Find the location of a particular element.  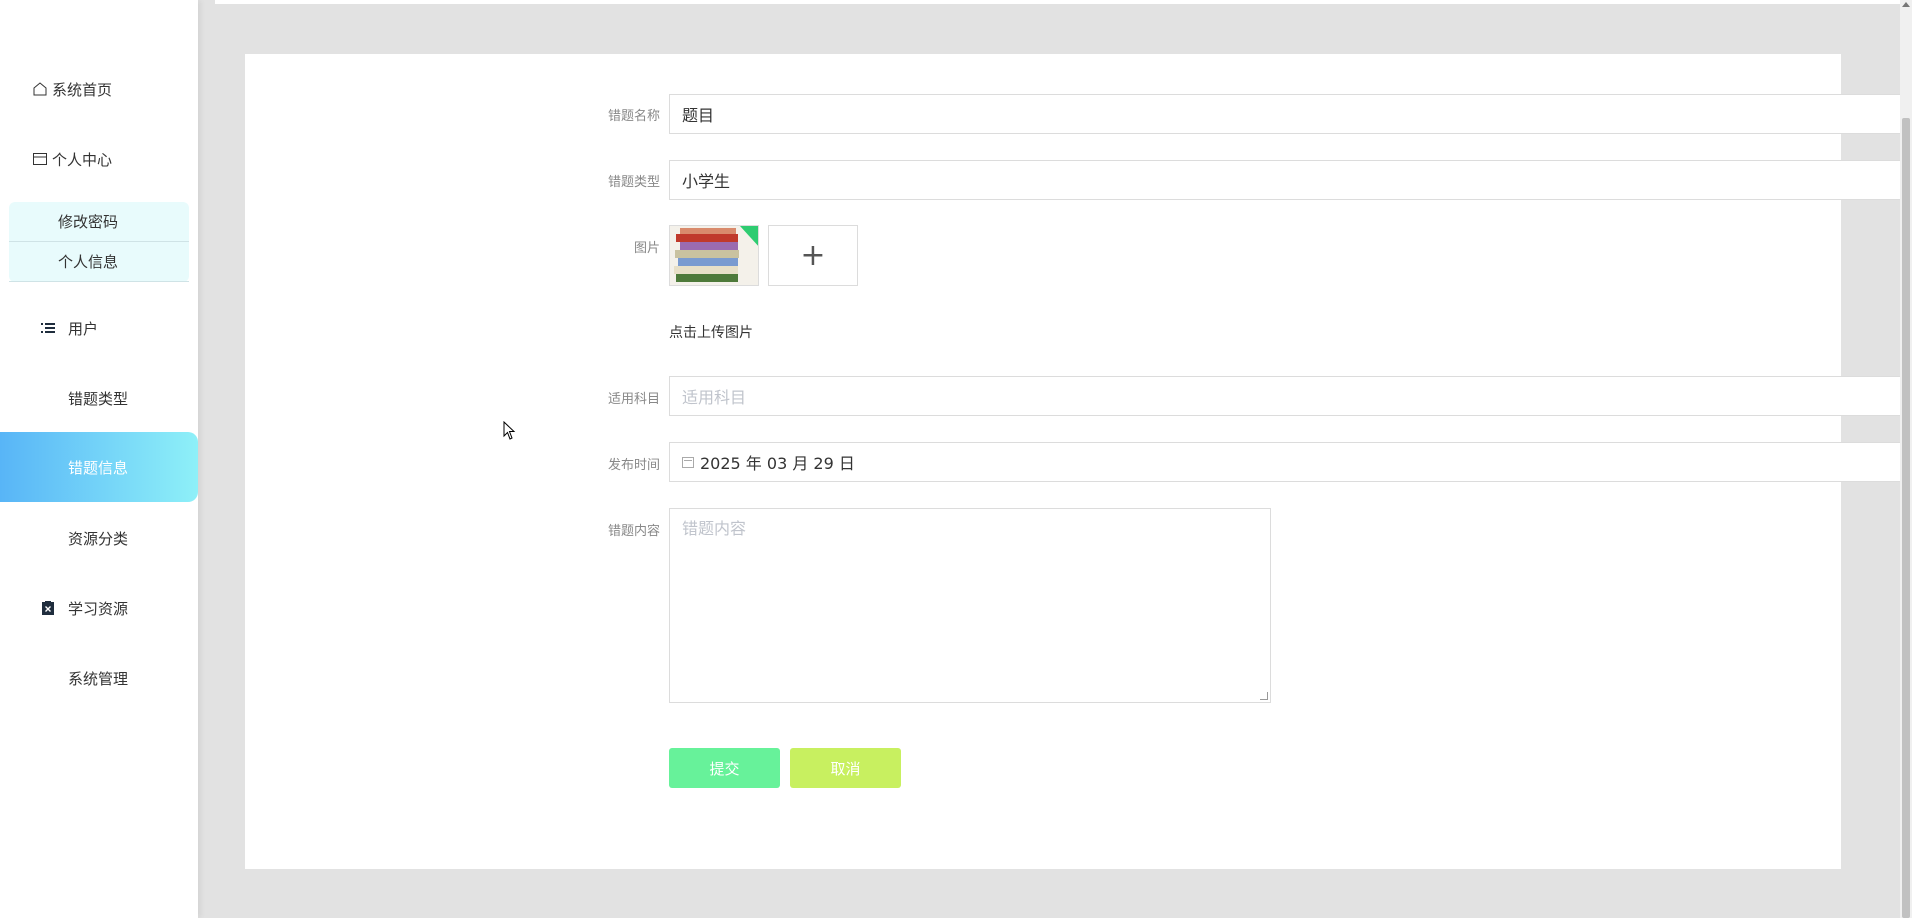

cancel-button: 取消 is located at coordinates (845, 768).